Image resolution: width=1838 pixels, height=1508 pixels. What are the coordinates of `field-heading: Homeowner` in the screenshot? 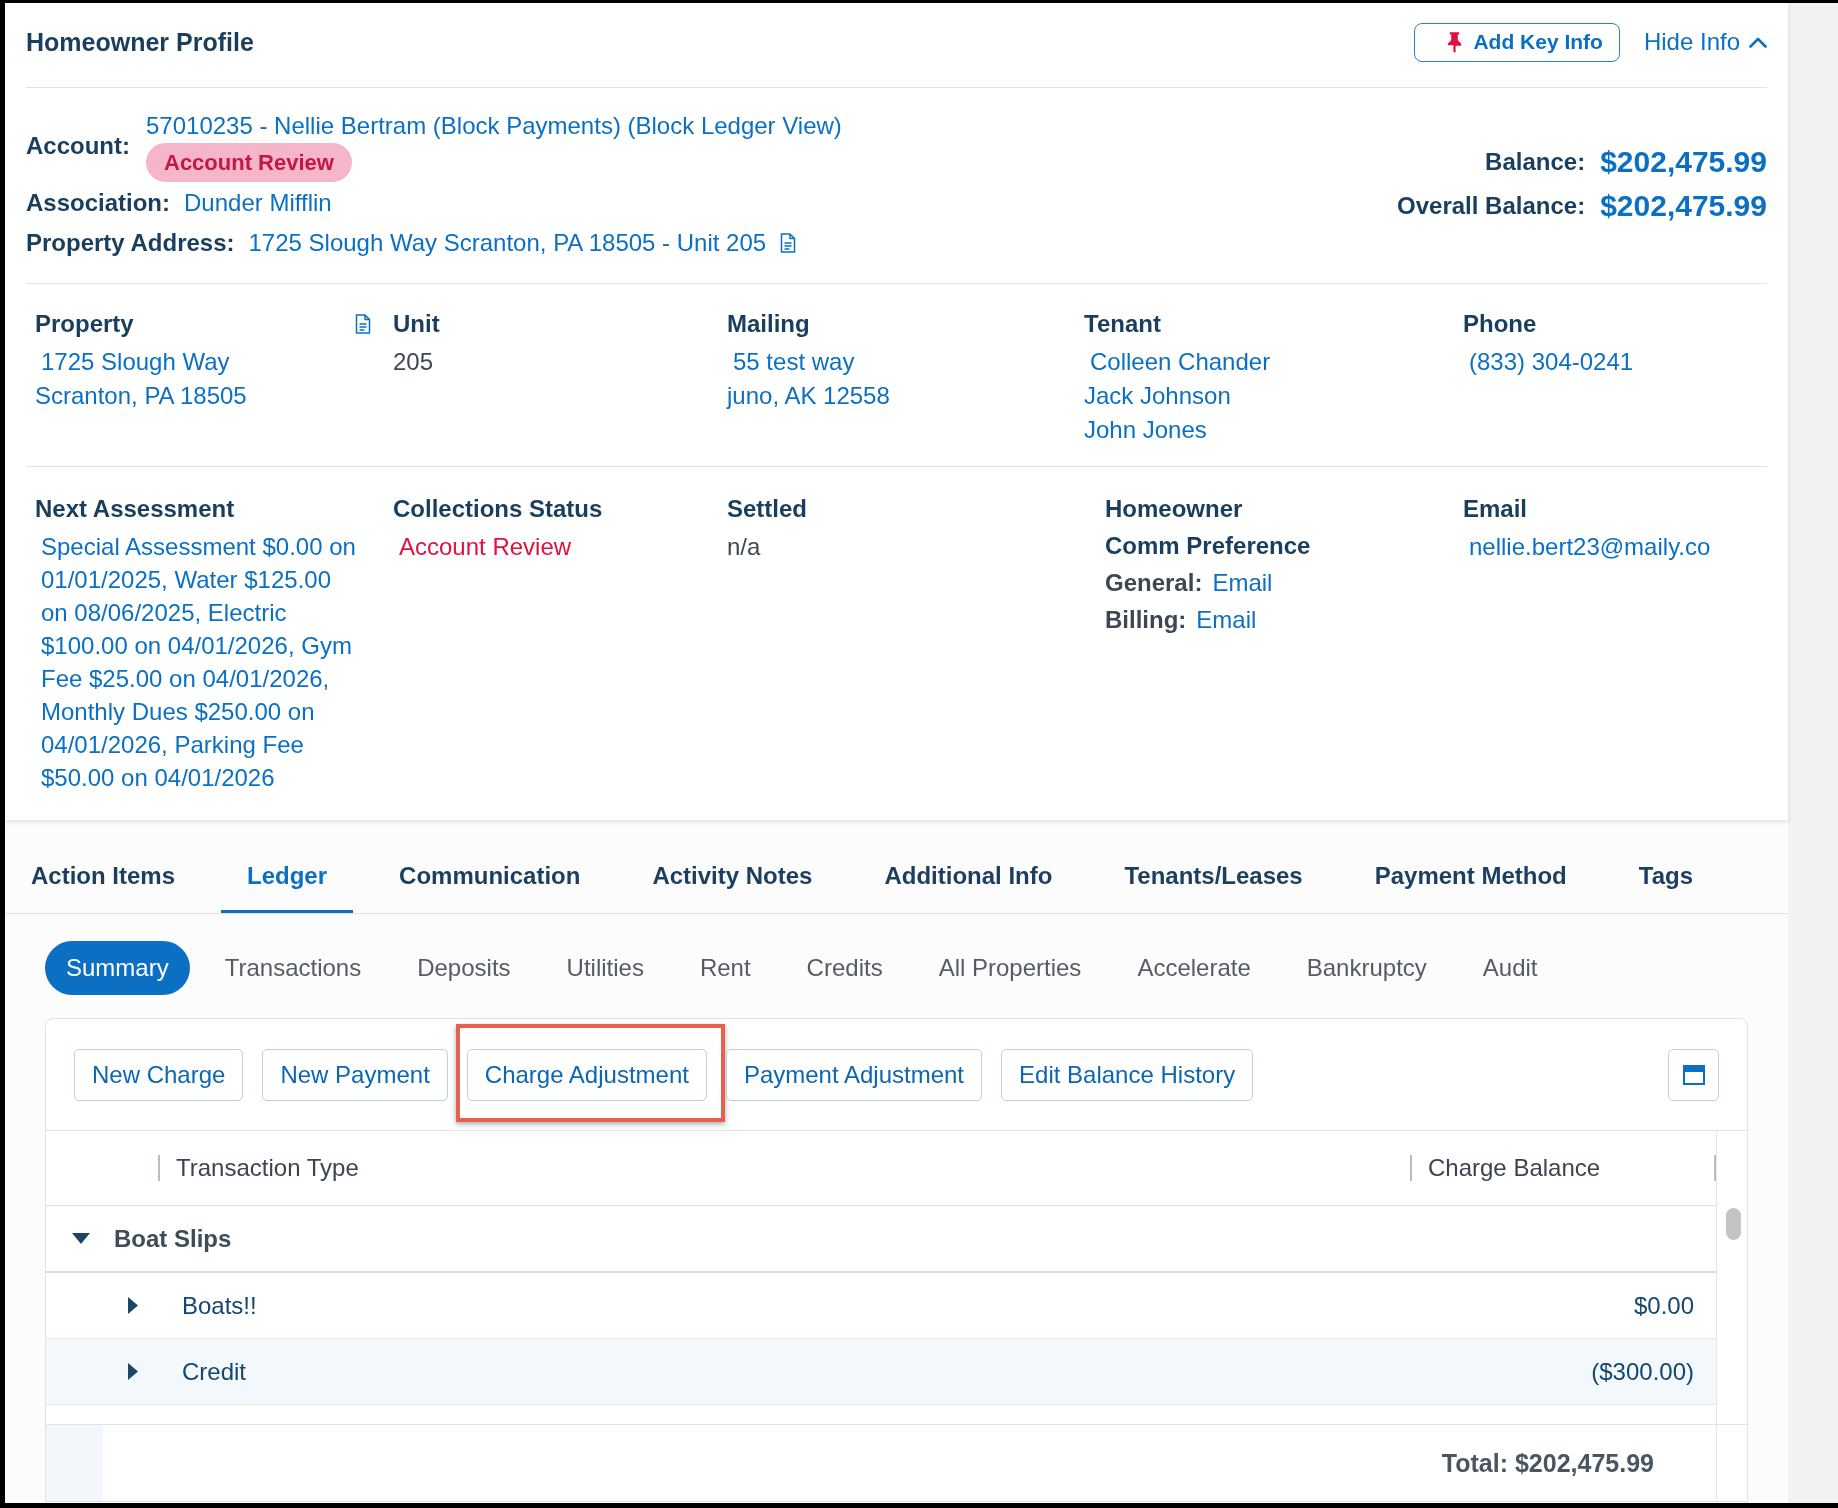 It's located at (1174, 509).